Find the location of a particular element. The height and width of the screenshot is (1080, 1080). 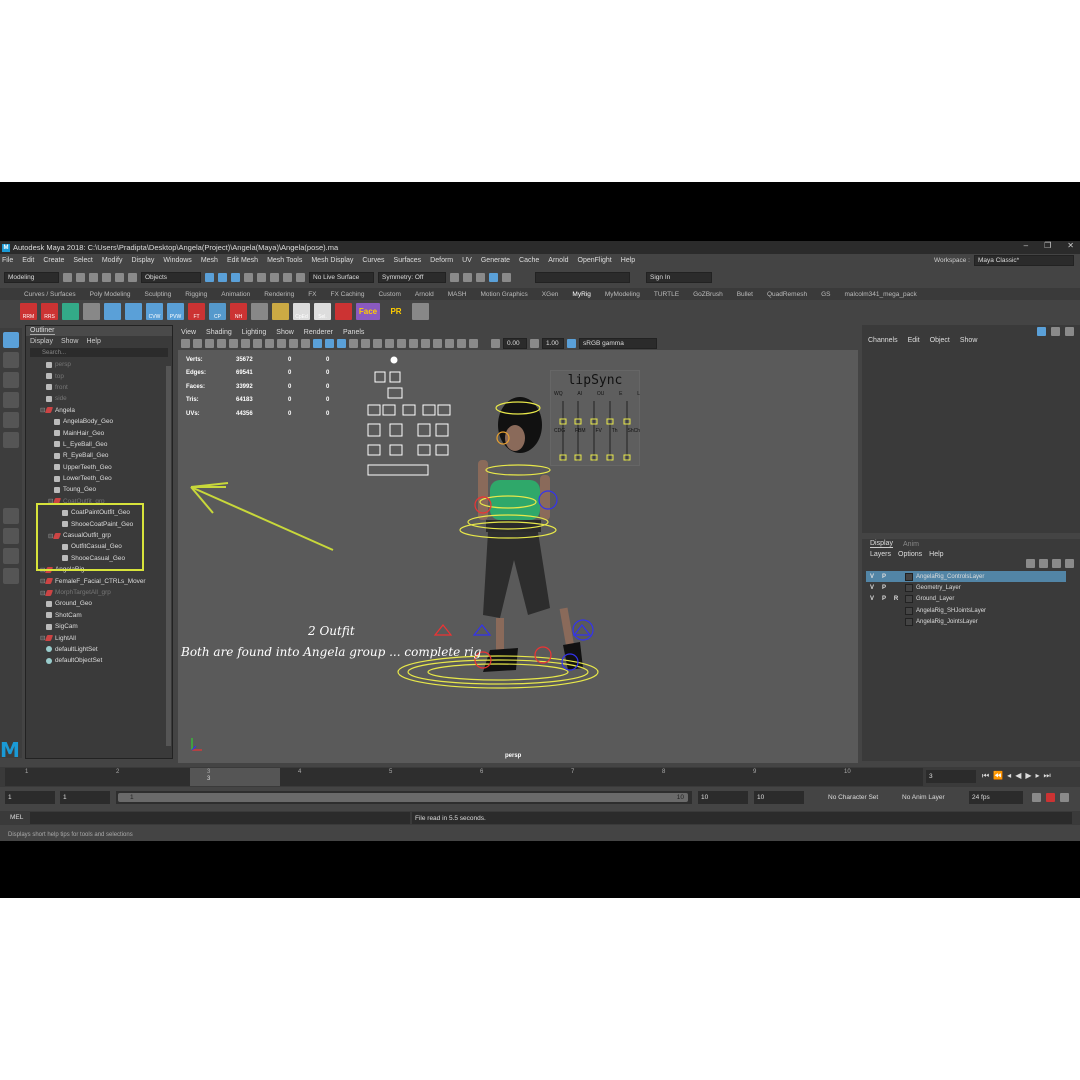

anim-layer-dropdown: No Anim Layer is located at coordinates (931, 797).